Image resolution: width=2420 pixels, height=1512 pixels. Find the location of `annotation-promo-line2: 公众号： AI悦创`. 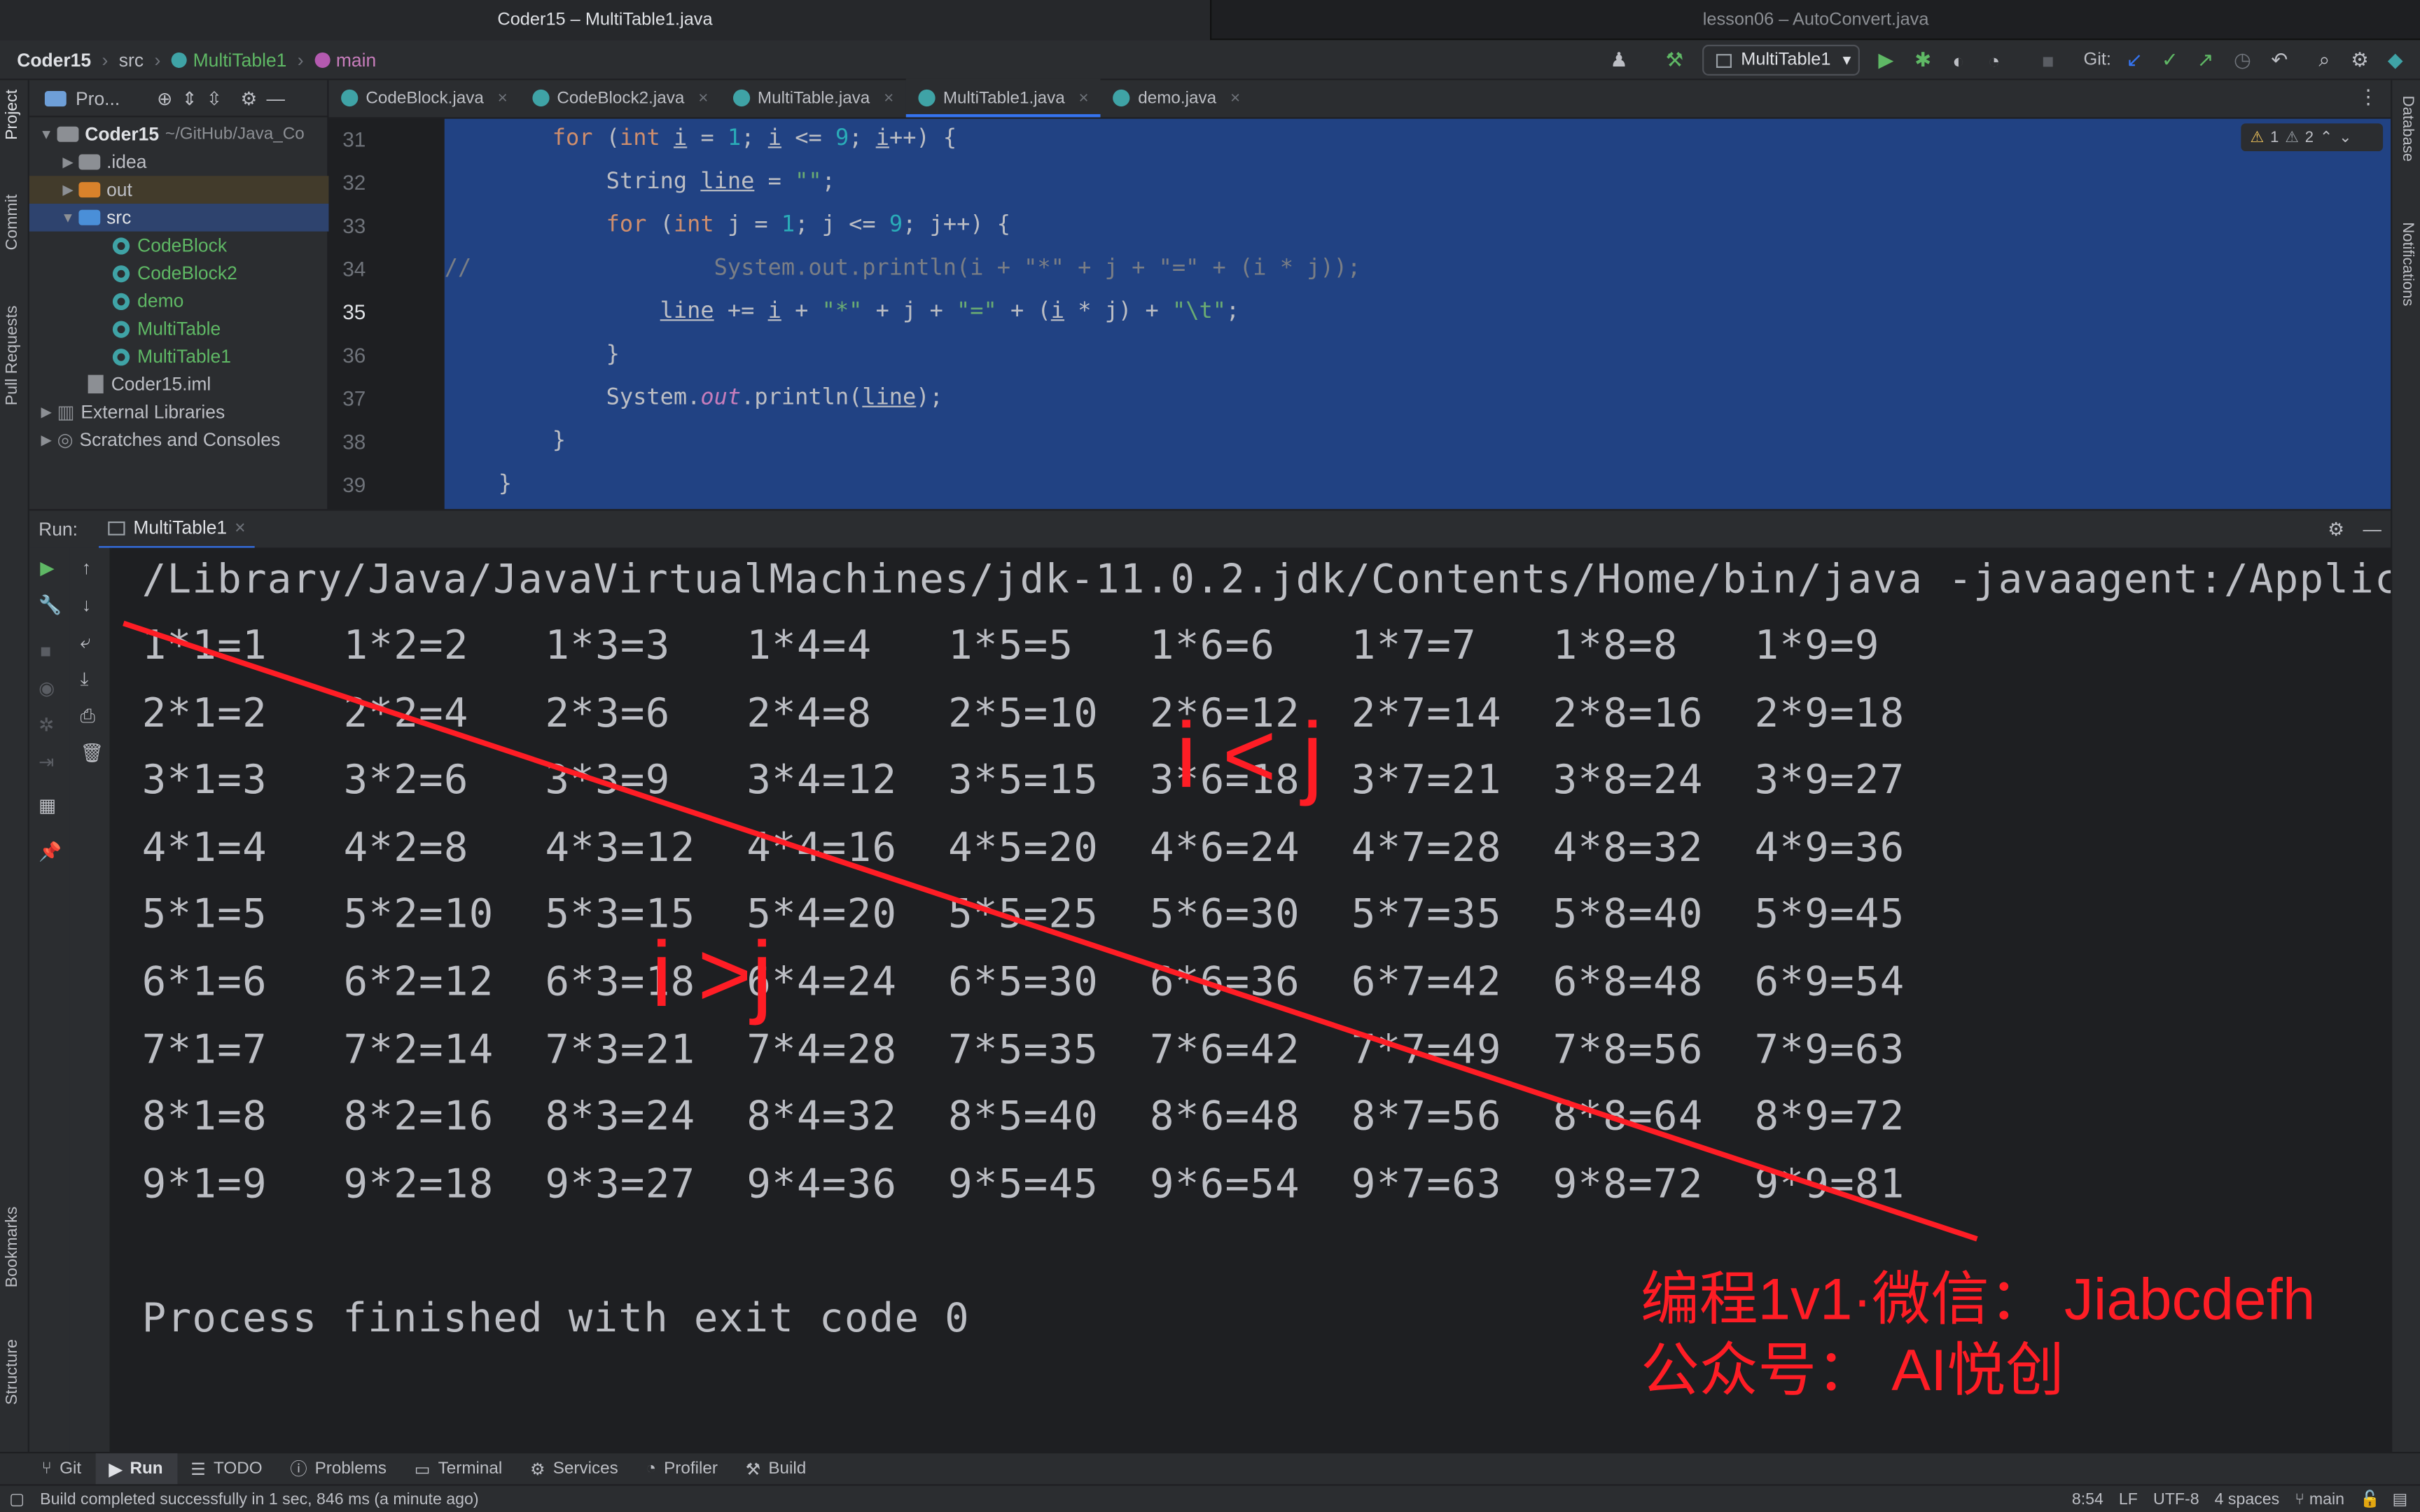

annotation-promo-line2: 公众号： AI悦创 is located at coordinates (1852, 1371).